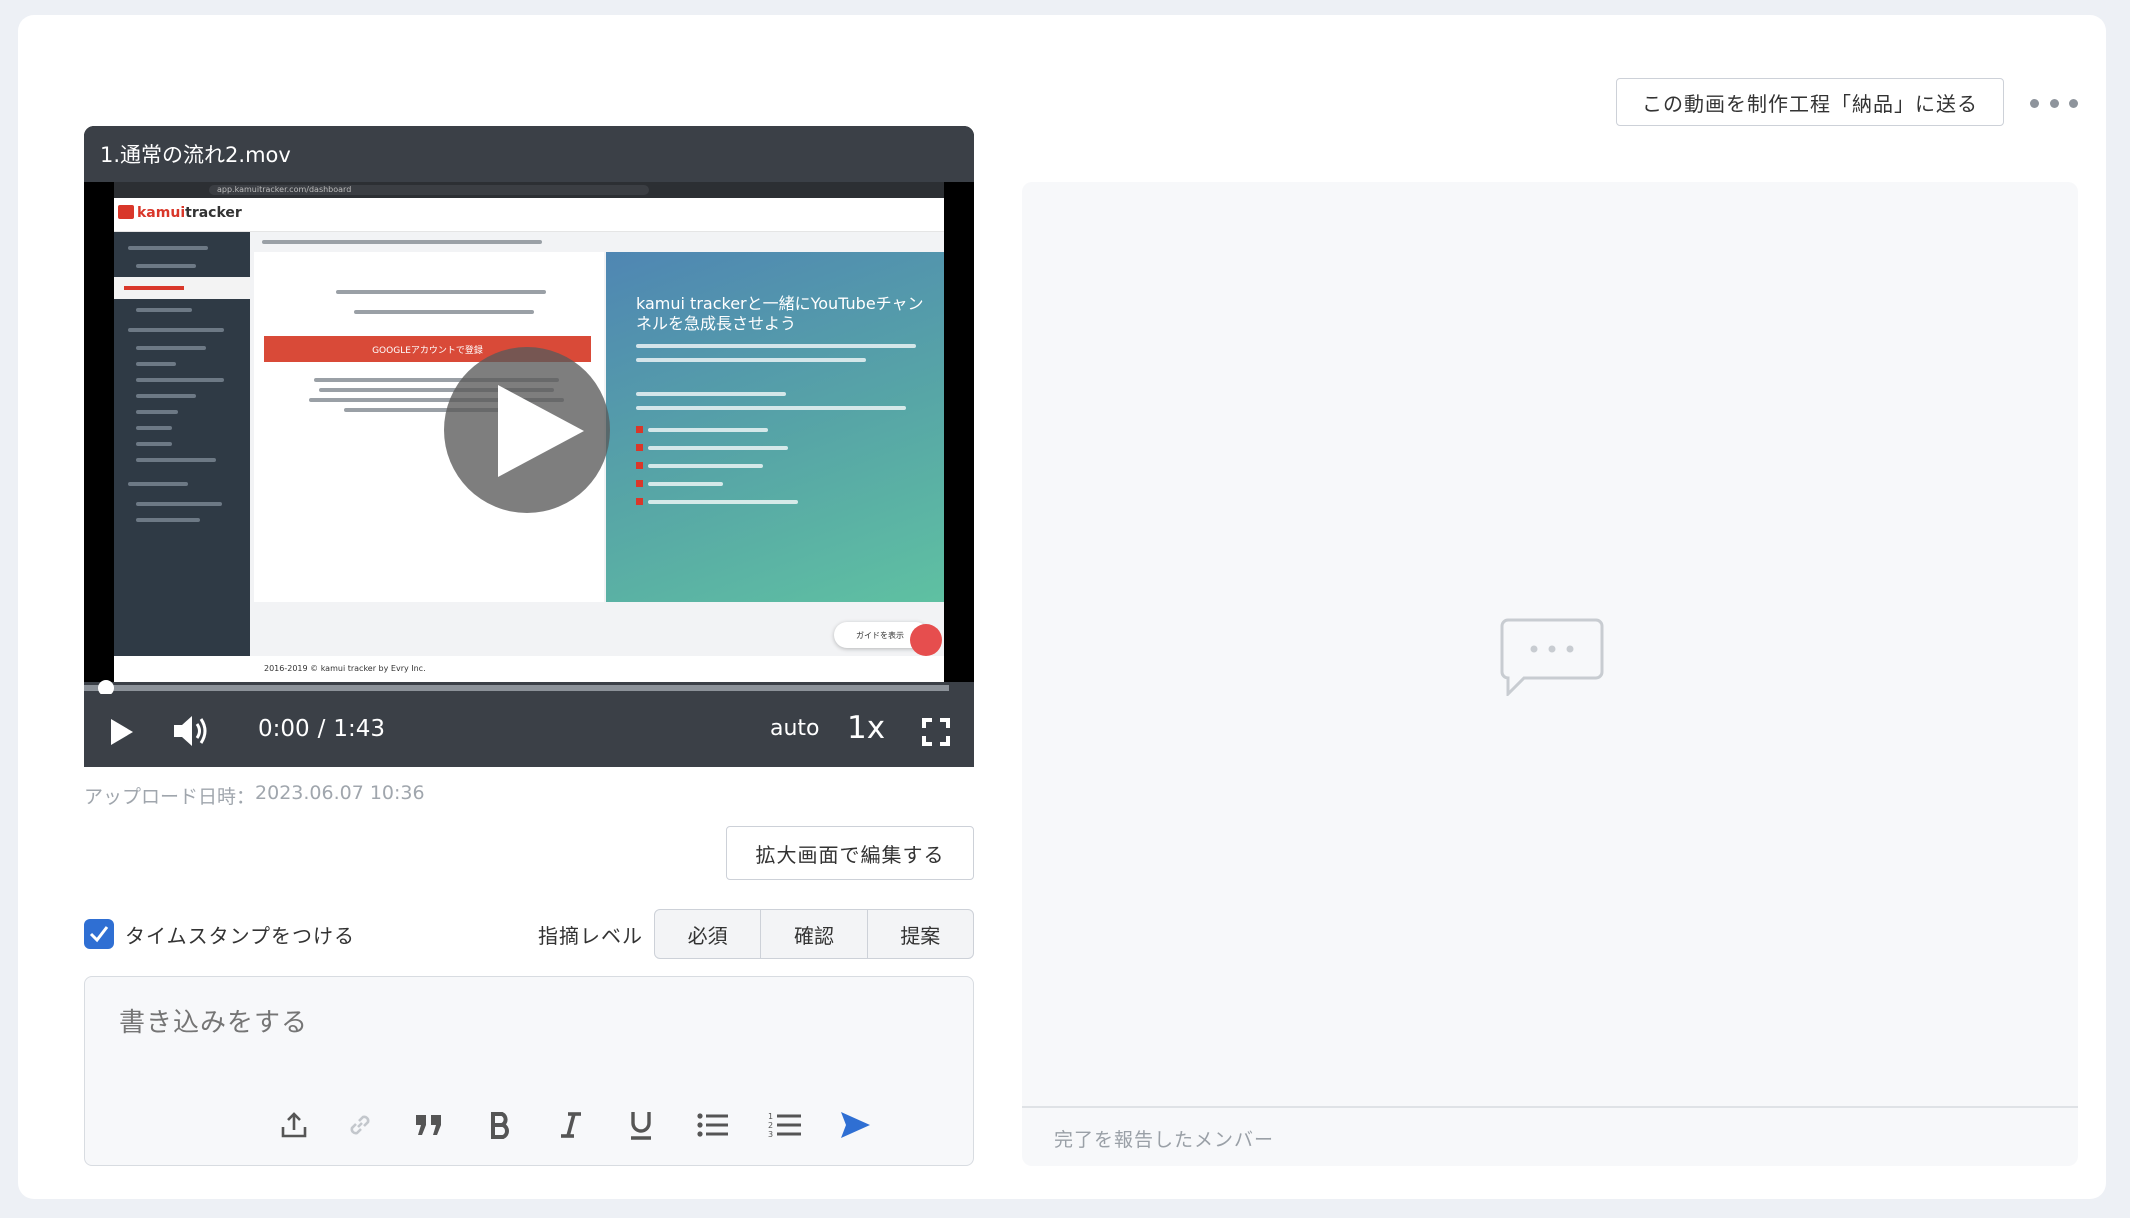 The height and width of the screenshot is (1218, 2130). I want to click on comment-editor: 123, so click(529, 1071).